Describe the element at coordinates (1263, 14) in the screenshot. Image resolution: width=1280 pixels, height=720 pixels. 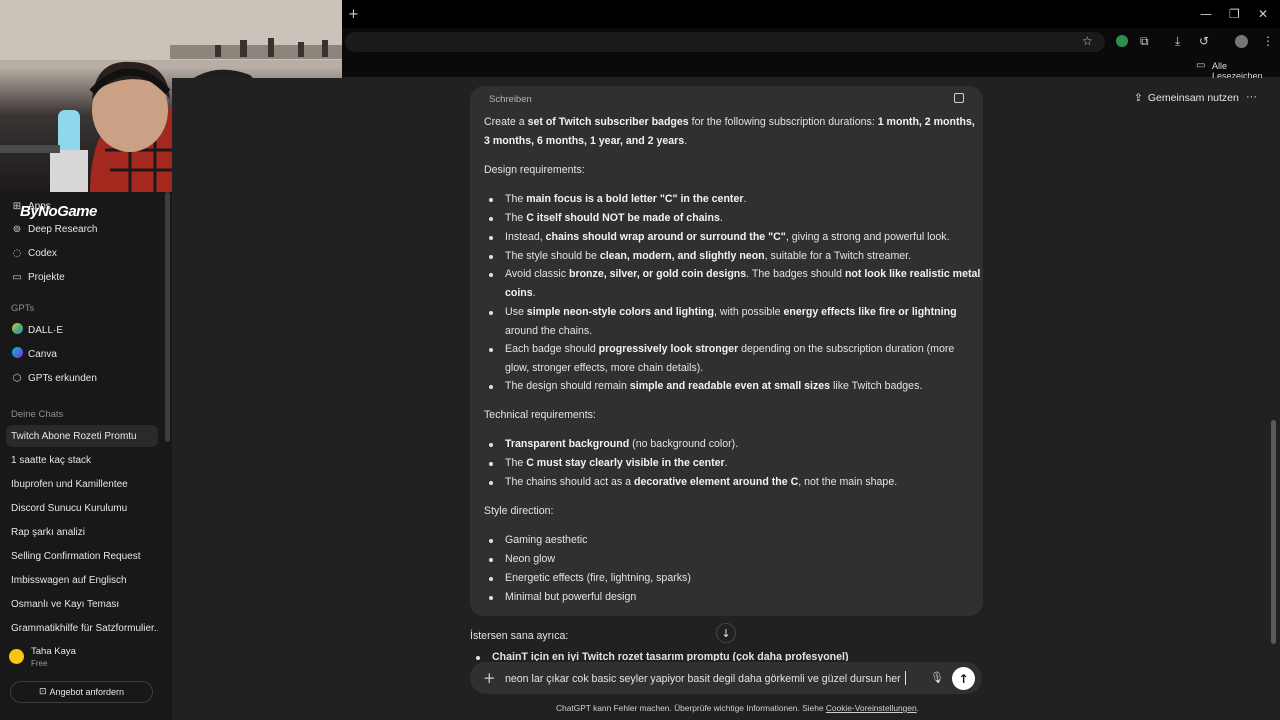
I see `close-window-button: ✕` at that location.